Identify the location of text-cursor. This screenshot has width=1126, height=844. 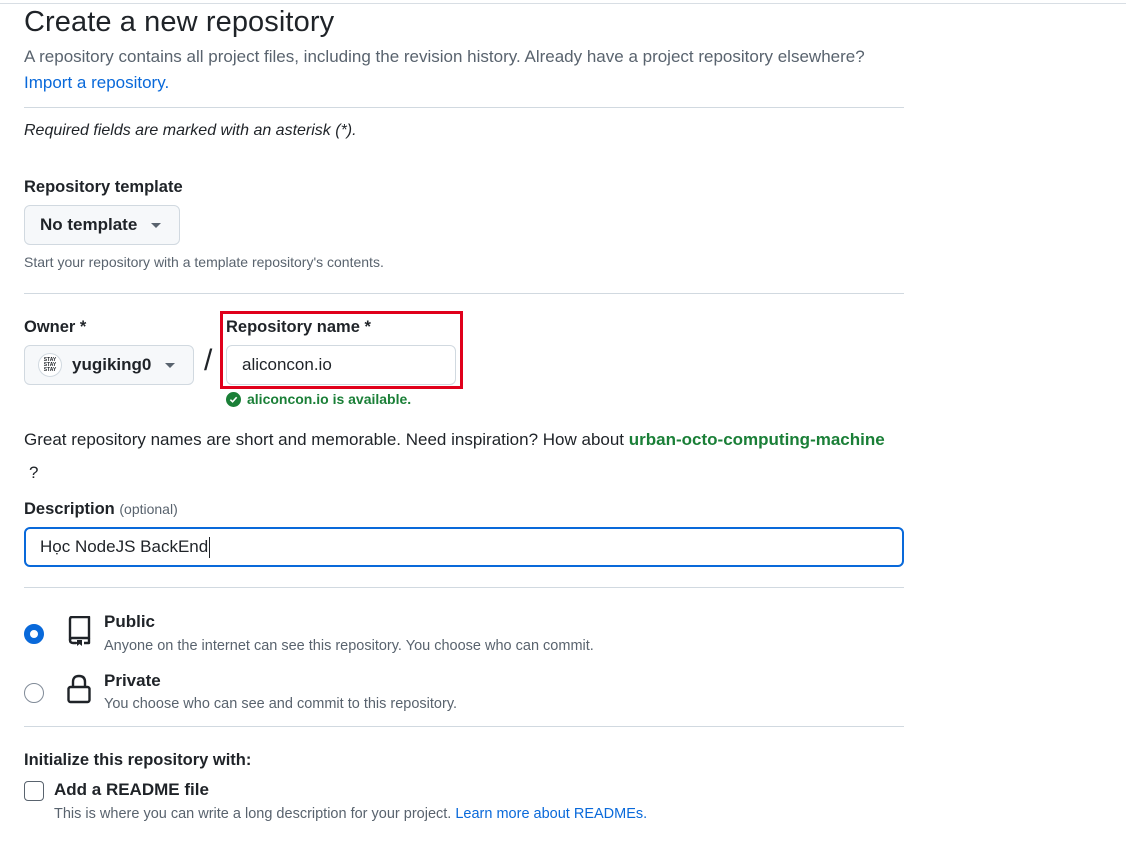
(210, 547).